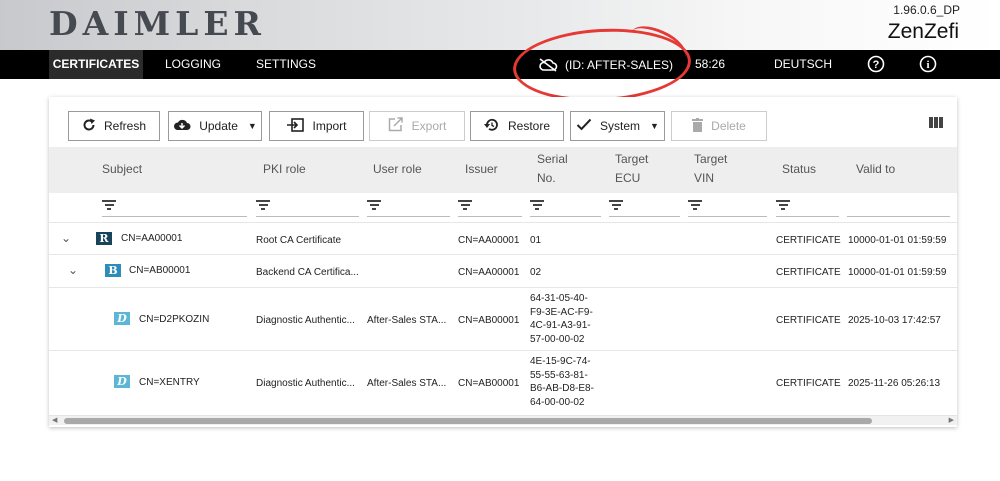 The height and width of the screenshot is (481, 1000). I want to click on language-switch: DEUTSCH, so click(803, 64).